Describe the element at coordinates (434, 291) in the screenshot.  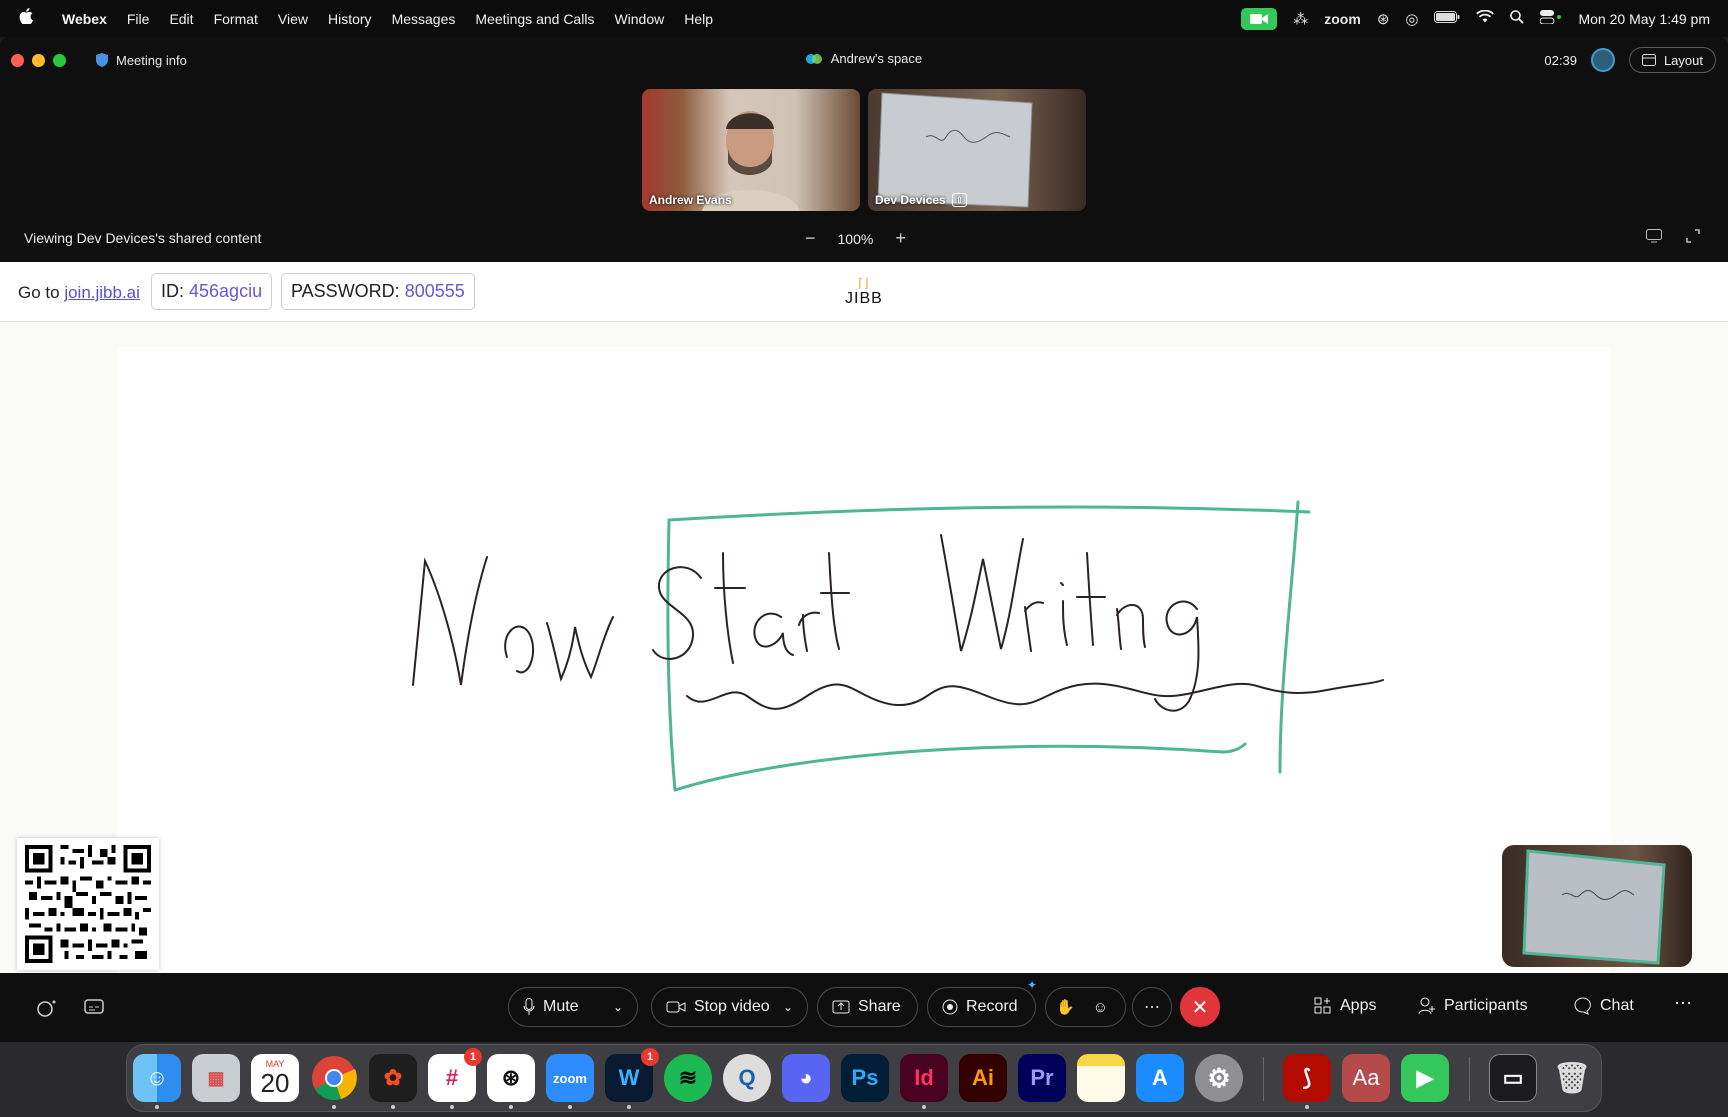
I see `password-value: 800555` at that location.